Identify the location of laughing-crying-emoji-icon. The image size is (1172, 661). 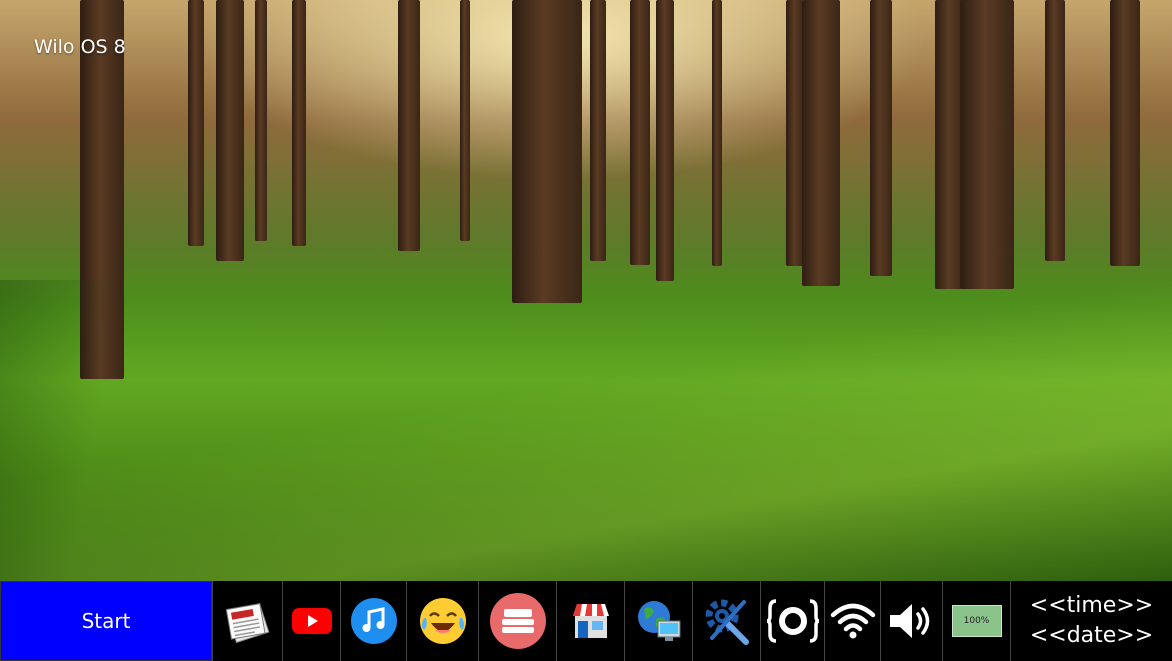
(442, 621).